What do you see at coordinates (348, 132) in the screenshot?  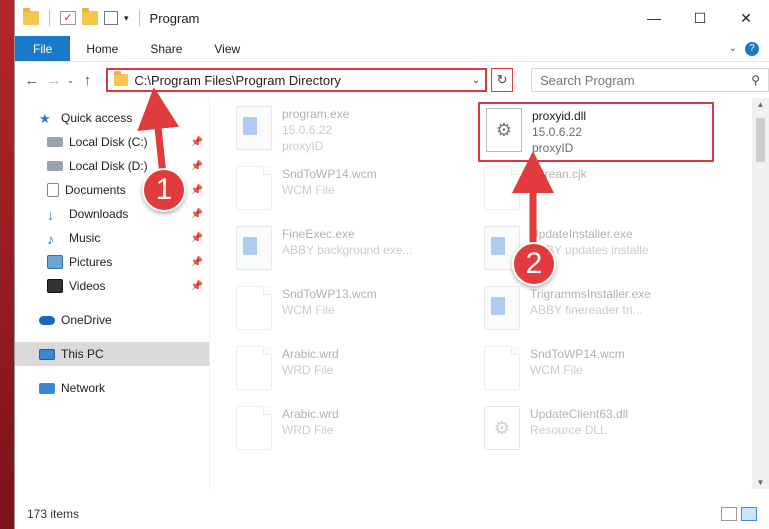 I see `file-item: program.exe 15.0.6.22 proxyID` at bounding box center [348, 132].